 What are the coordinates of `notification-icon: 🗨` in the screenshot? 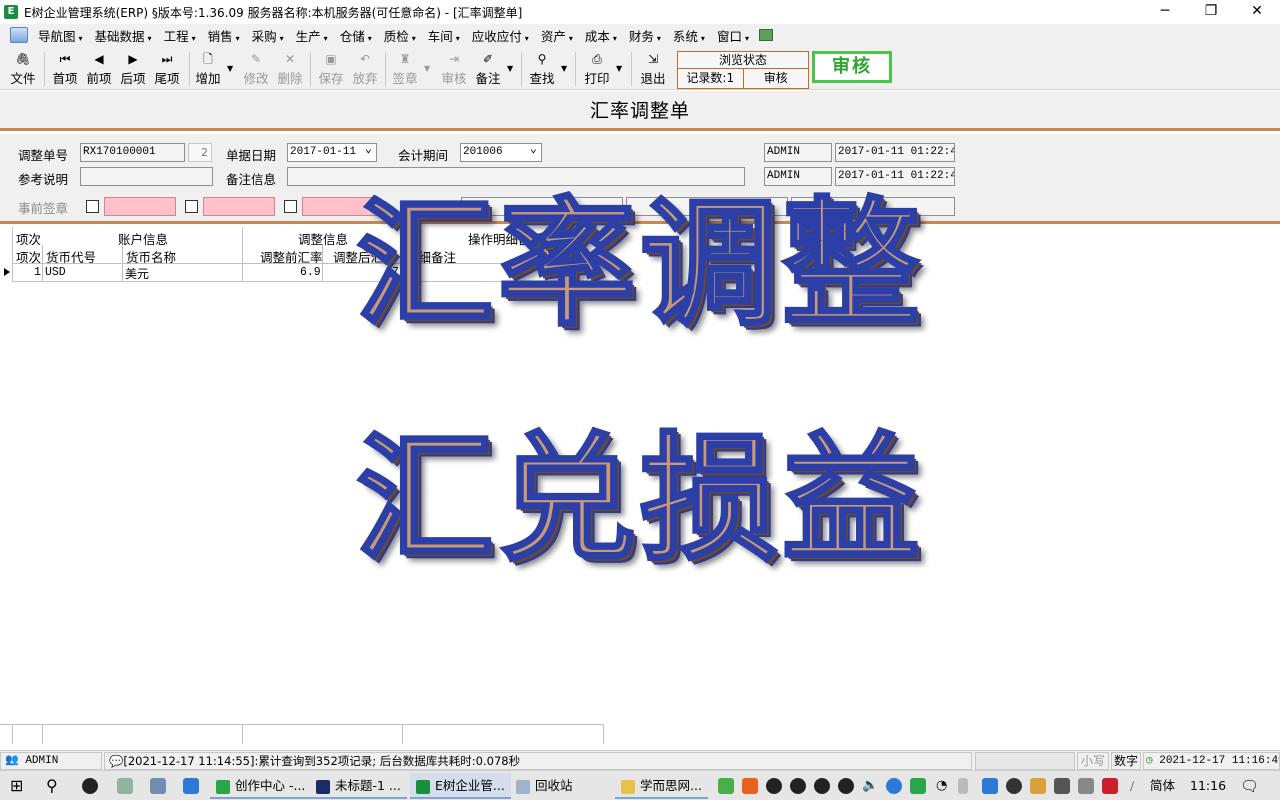 It's located at (1249, 786).